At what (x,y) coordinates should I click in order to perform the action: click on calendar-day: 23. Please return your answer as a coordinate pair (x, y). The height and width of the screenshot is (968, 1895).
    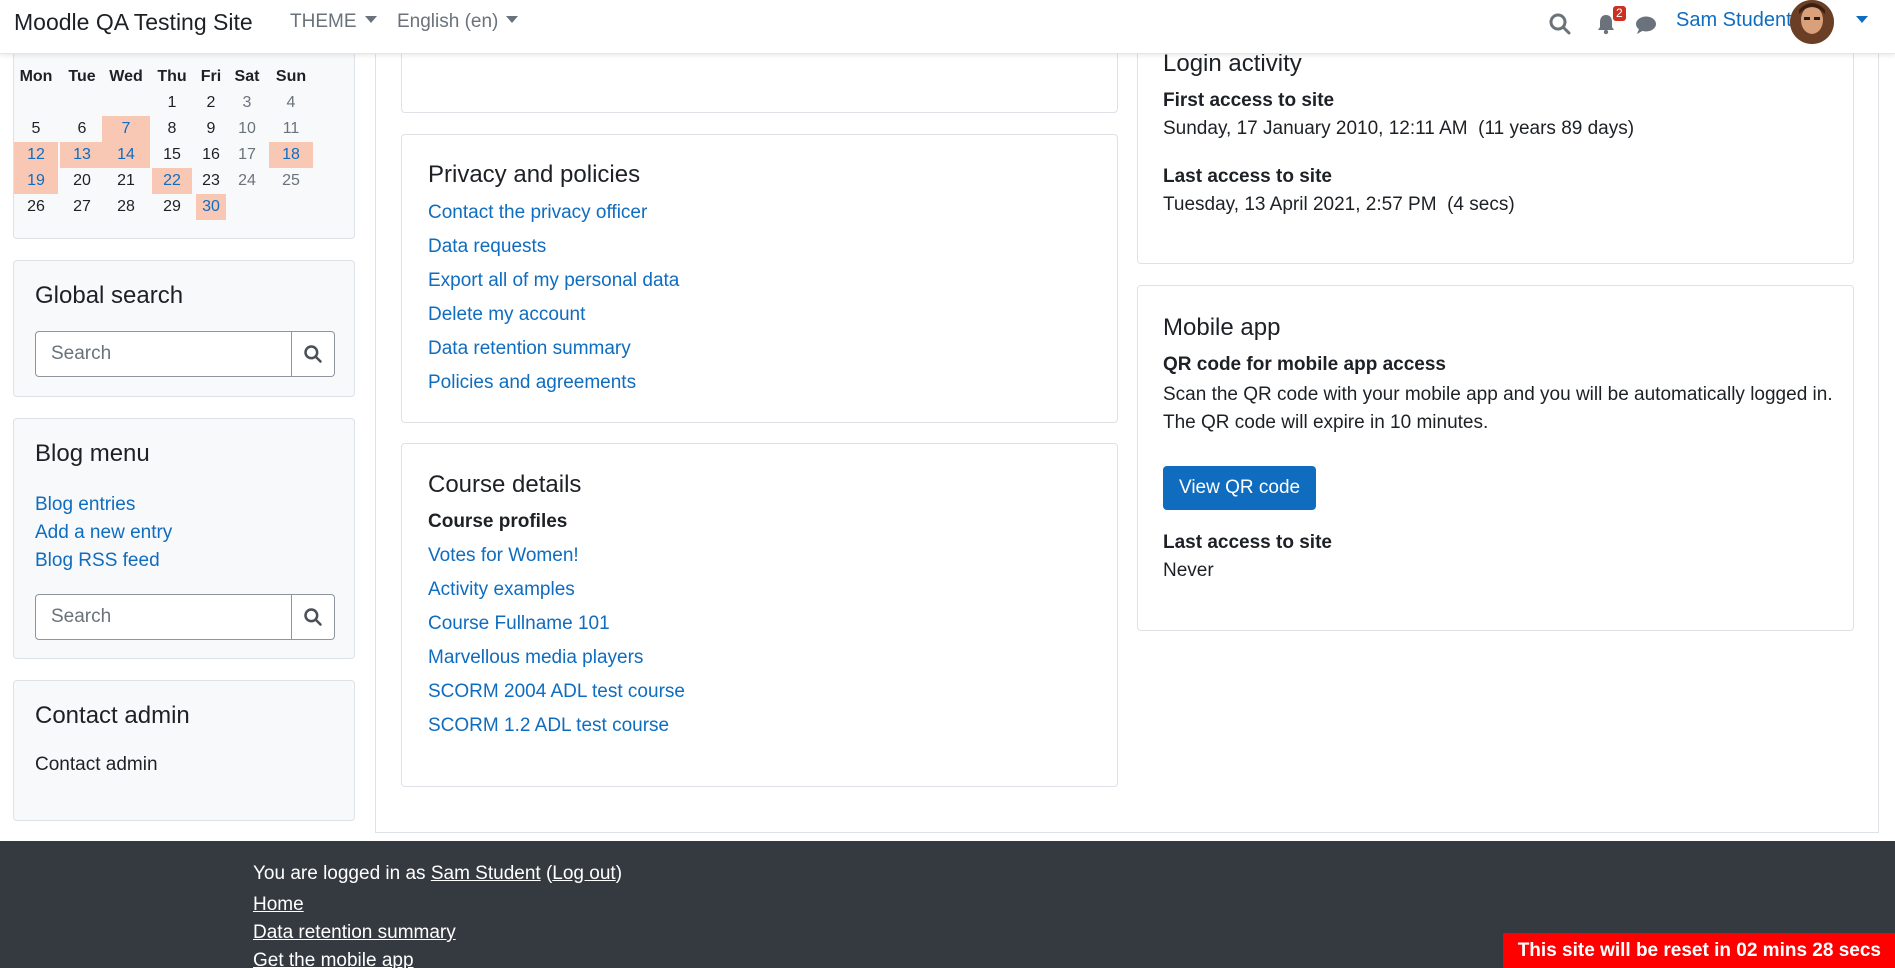
    Looking at the image, I should click on (211, 180).